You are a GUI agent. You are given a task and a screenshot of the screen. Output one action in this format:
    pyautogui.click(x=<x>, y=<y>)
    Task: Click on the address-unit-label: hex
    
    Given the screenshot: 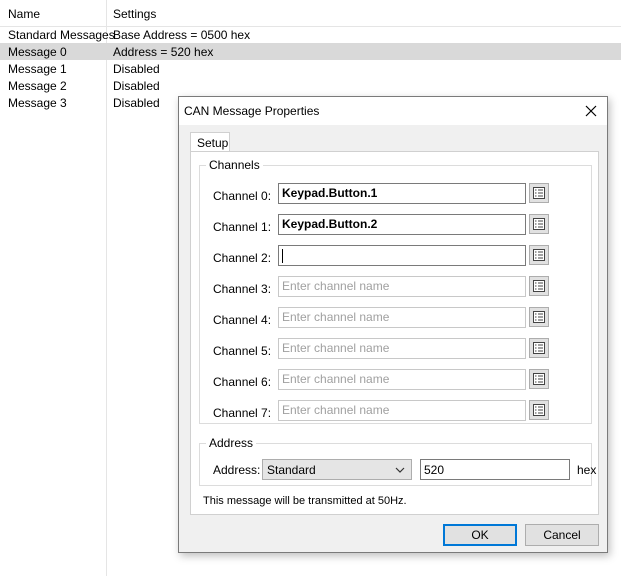 What is the action you would take?
    pyautogui.click(x=587, y=470)
    